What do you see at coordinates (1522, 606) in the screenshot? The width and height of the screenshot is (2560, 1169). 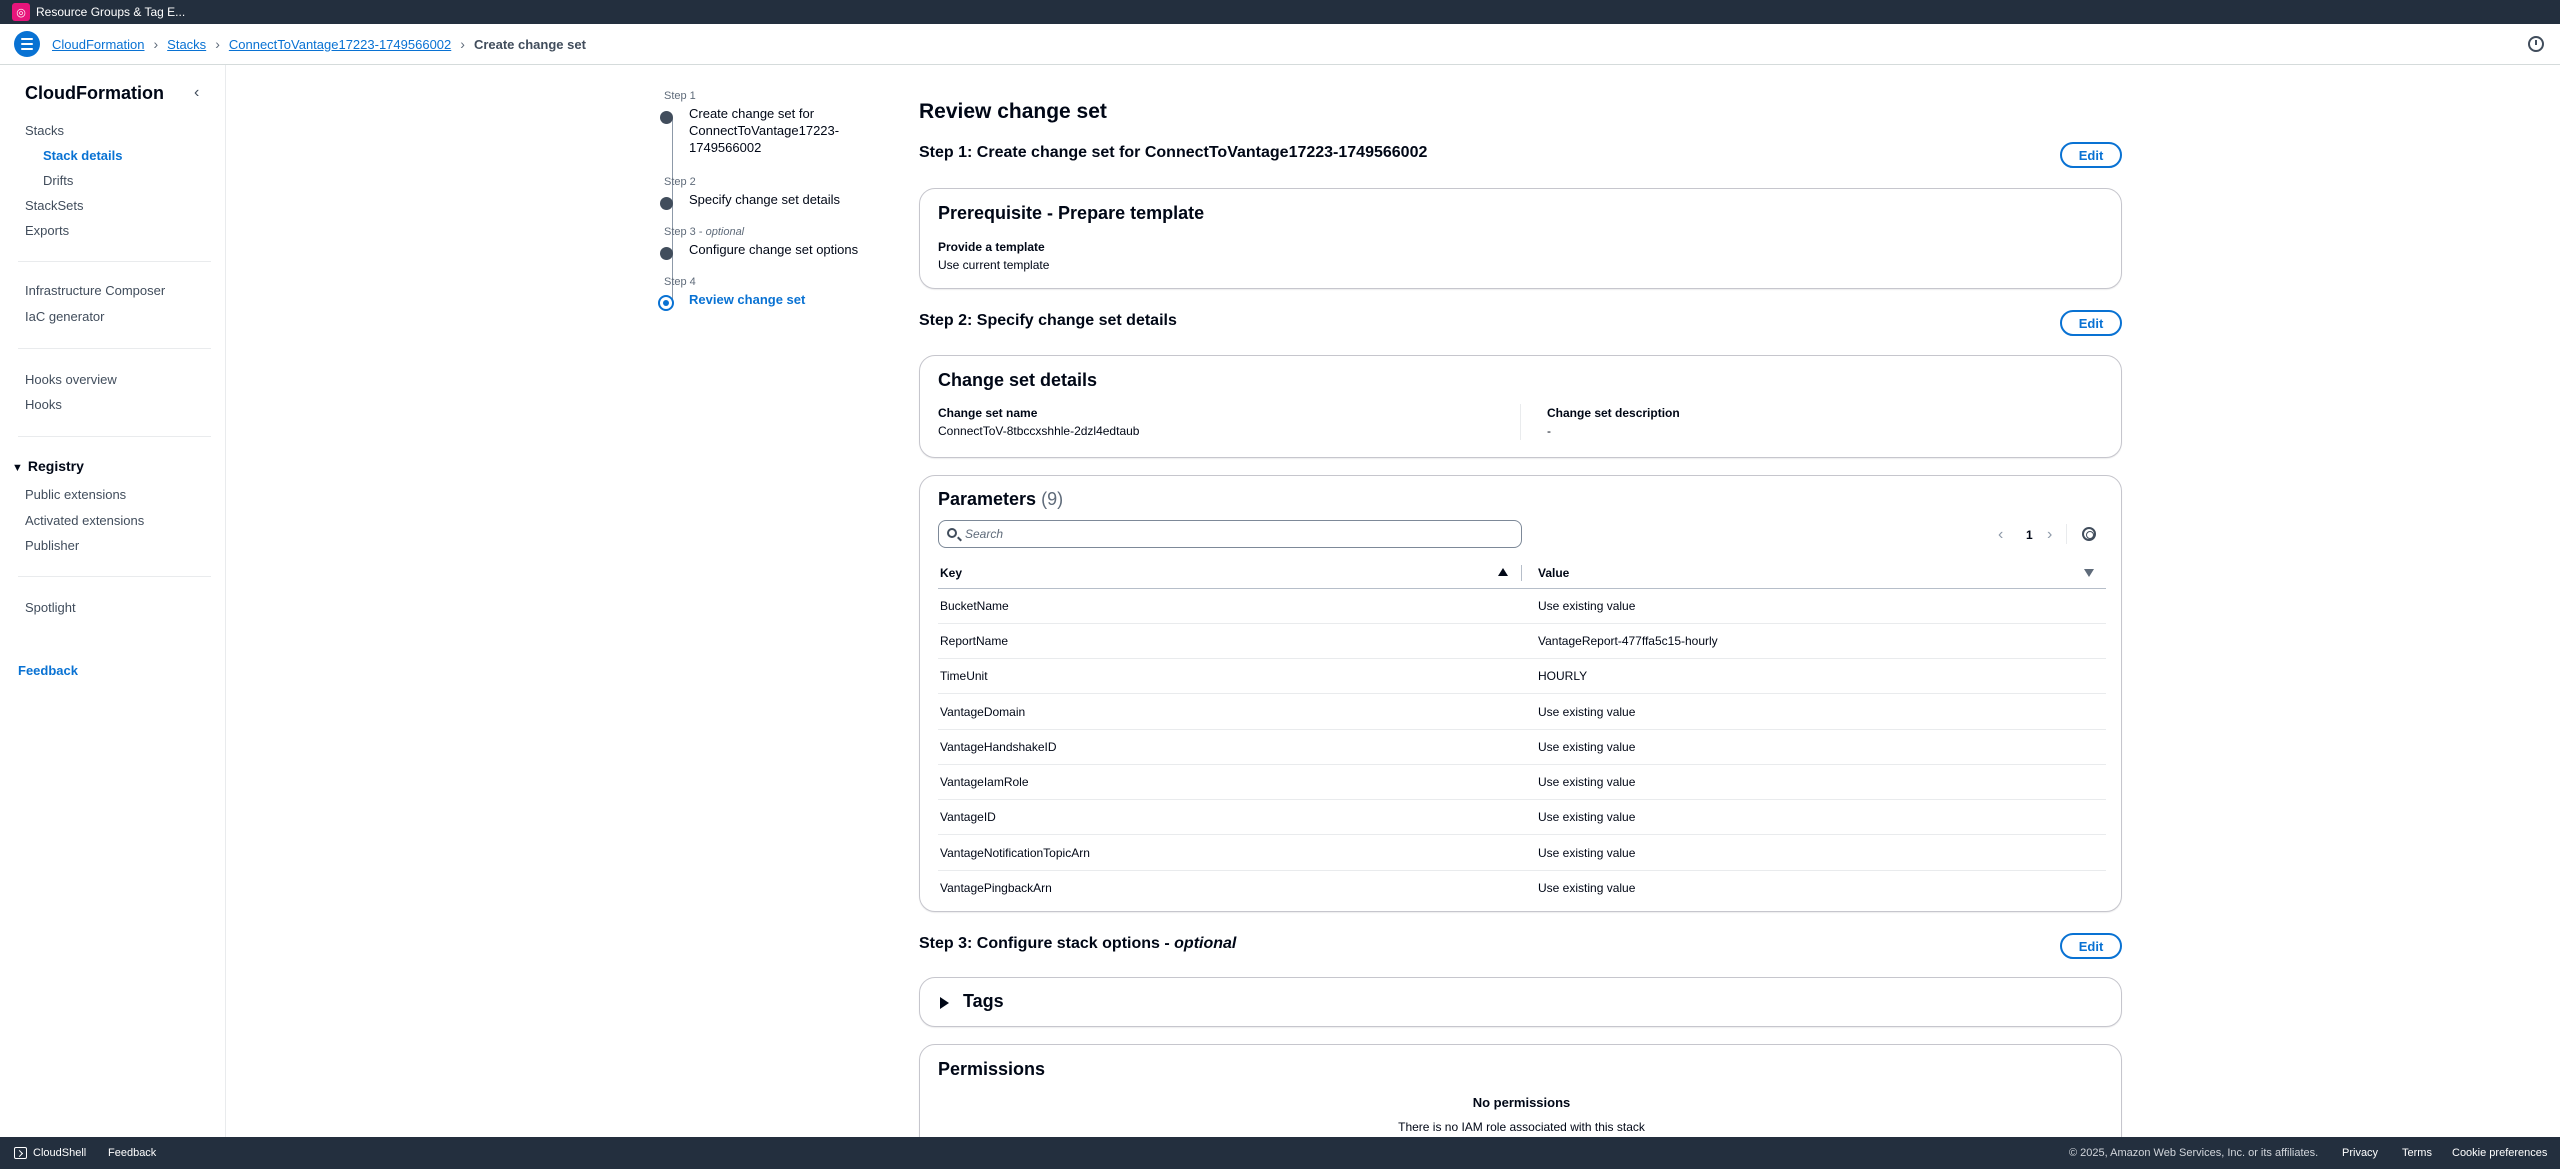 I see `table-row: BucketName Use existing value` at bounding box center [1522, 606].